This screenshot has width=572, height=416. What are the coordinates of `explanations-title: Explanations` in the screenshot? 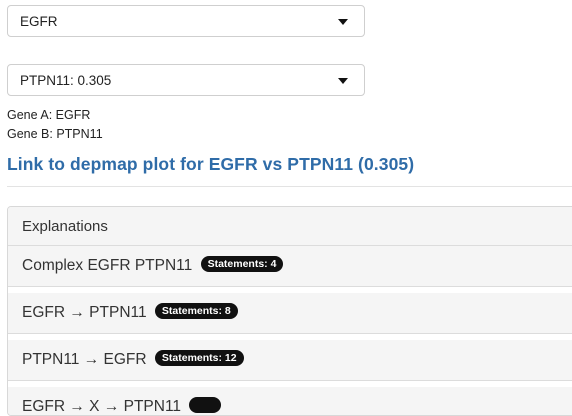 It's located at (65, 226).